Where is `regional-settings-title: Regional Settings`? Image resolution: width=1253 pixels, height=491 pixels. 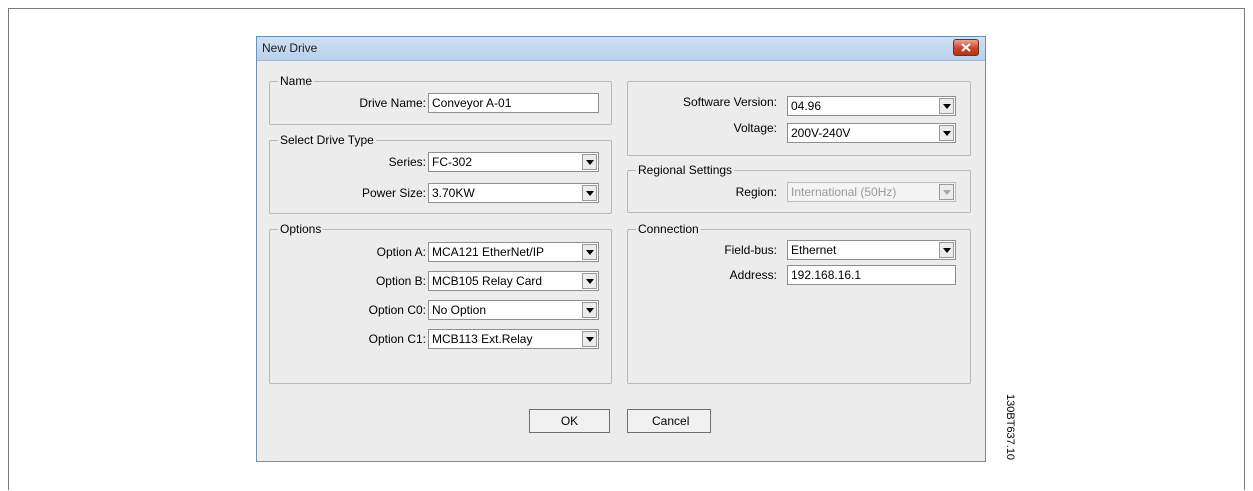
regional-settings-title: Regional Settings is located at coordinates (685, 170).